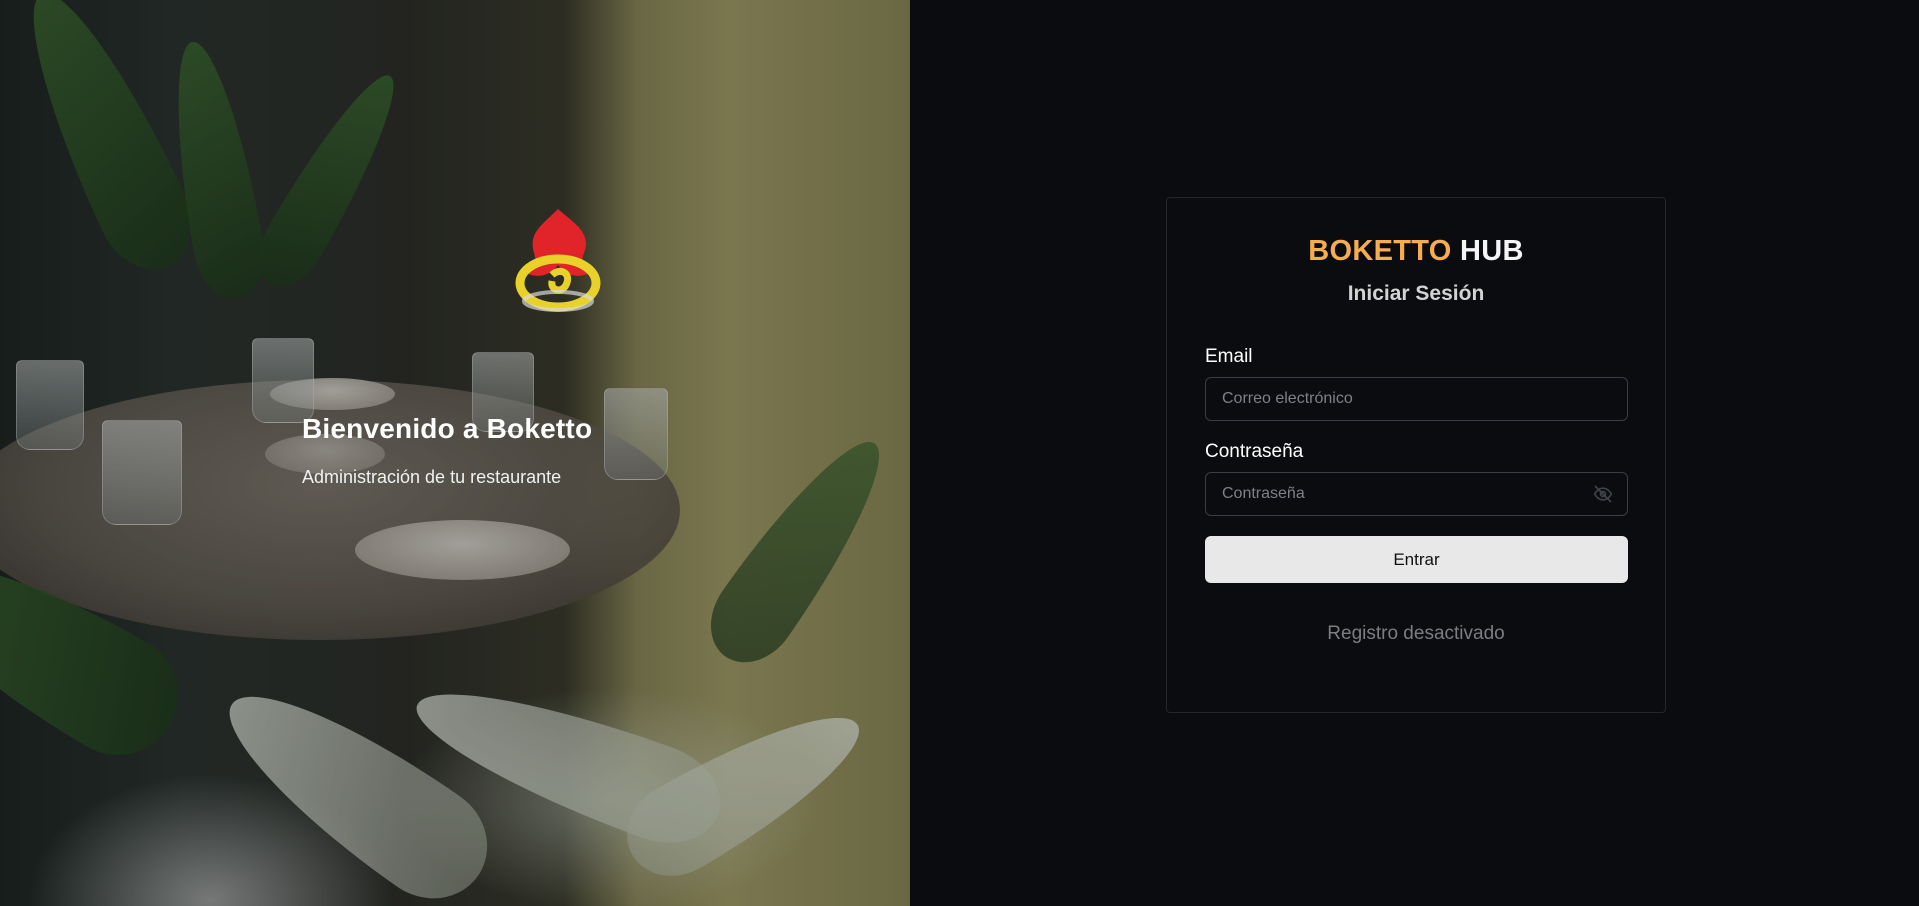 The width and height of the screenshot is (1919, 906). I want to click on brand-logo-text: BOKETTO HUB, so click(1416, 251).